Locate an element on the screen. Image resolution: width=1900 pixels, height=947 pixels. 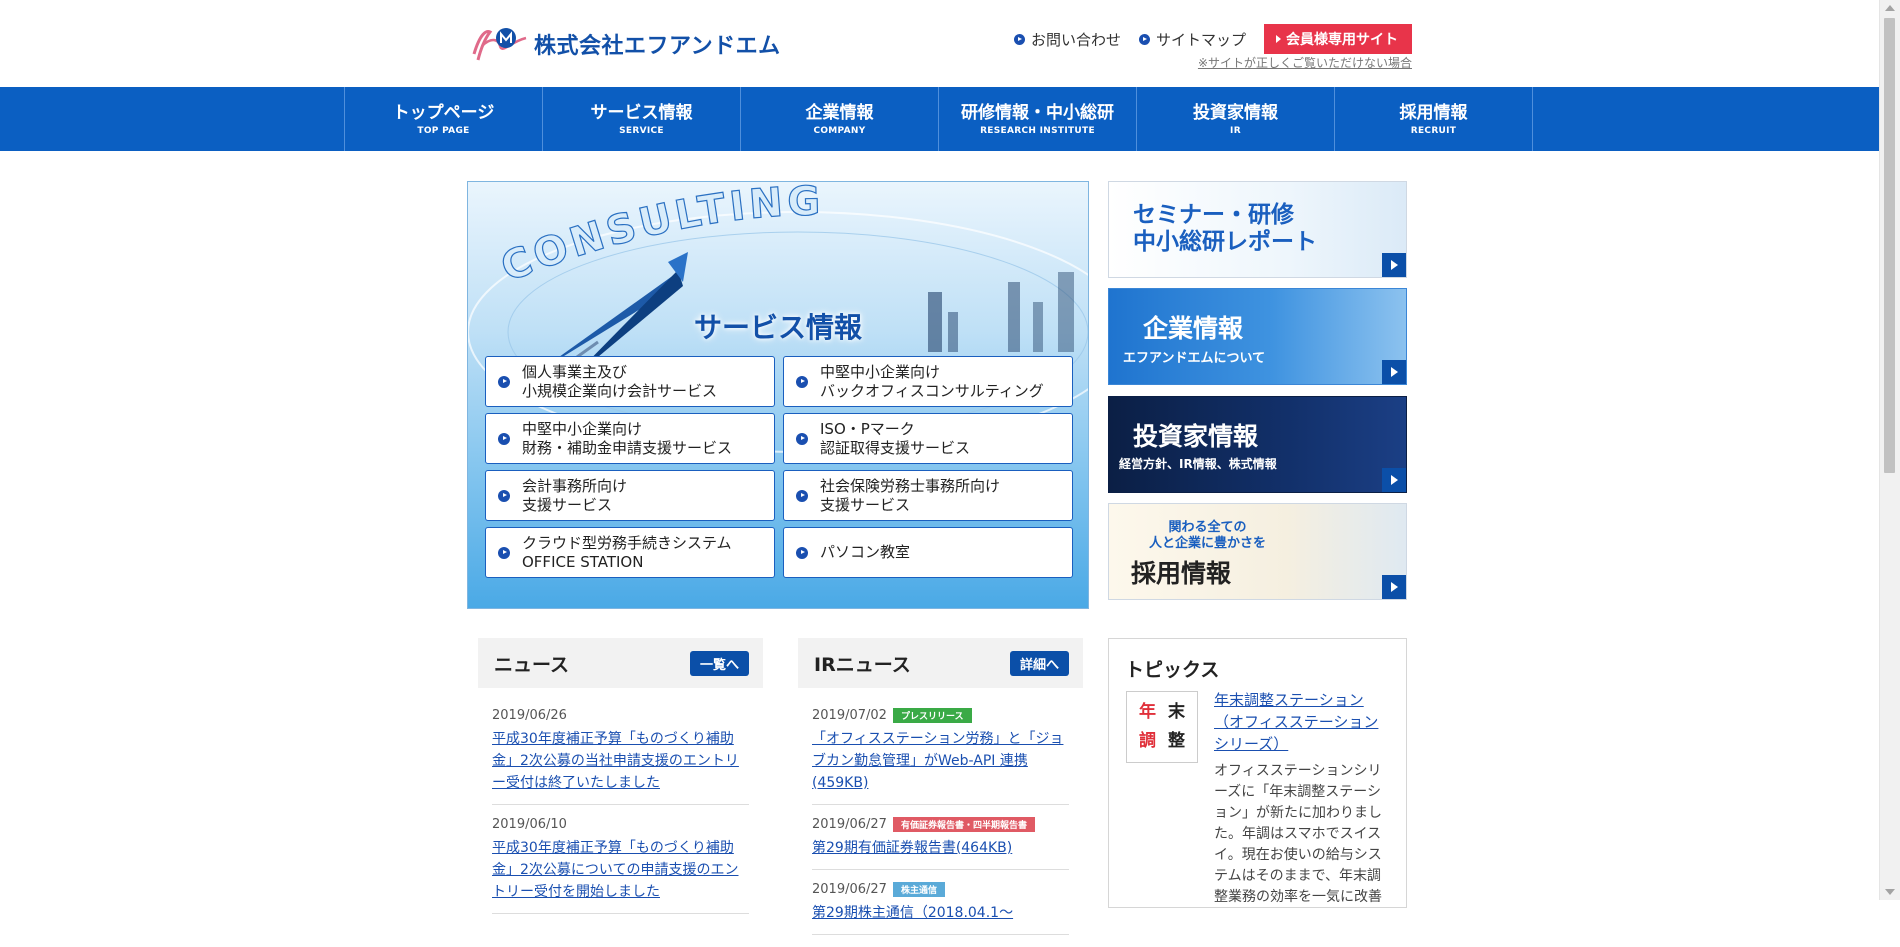
category-badge: プレスリリース is located at coordinates (932, 715).